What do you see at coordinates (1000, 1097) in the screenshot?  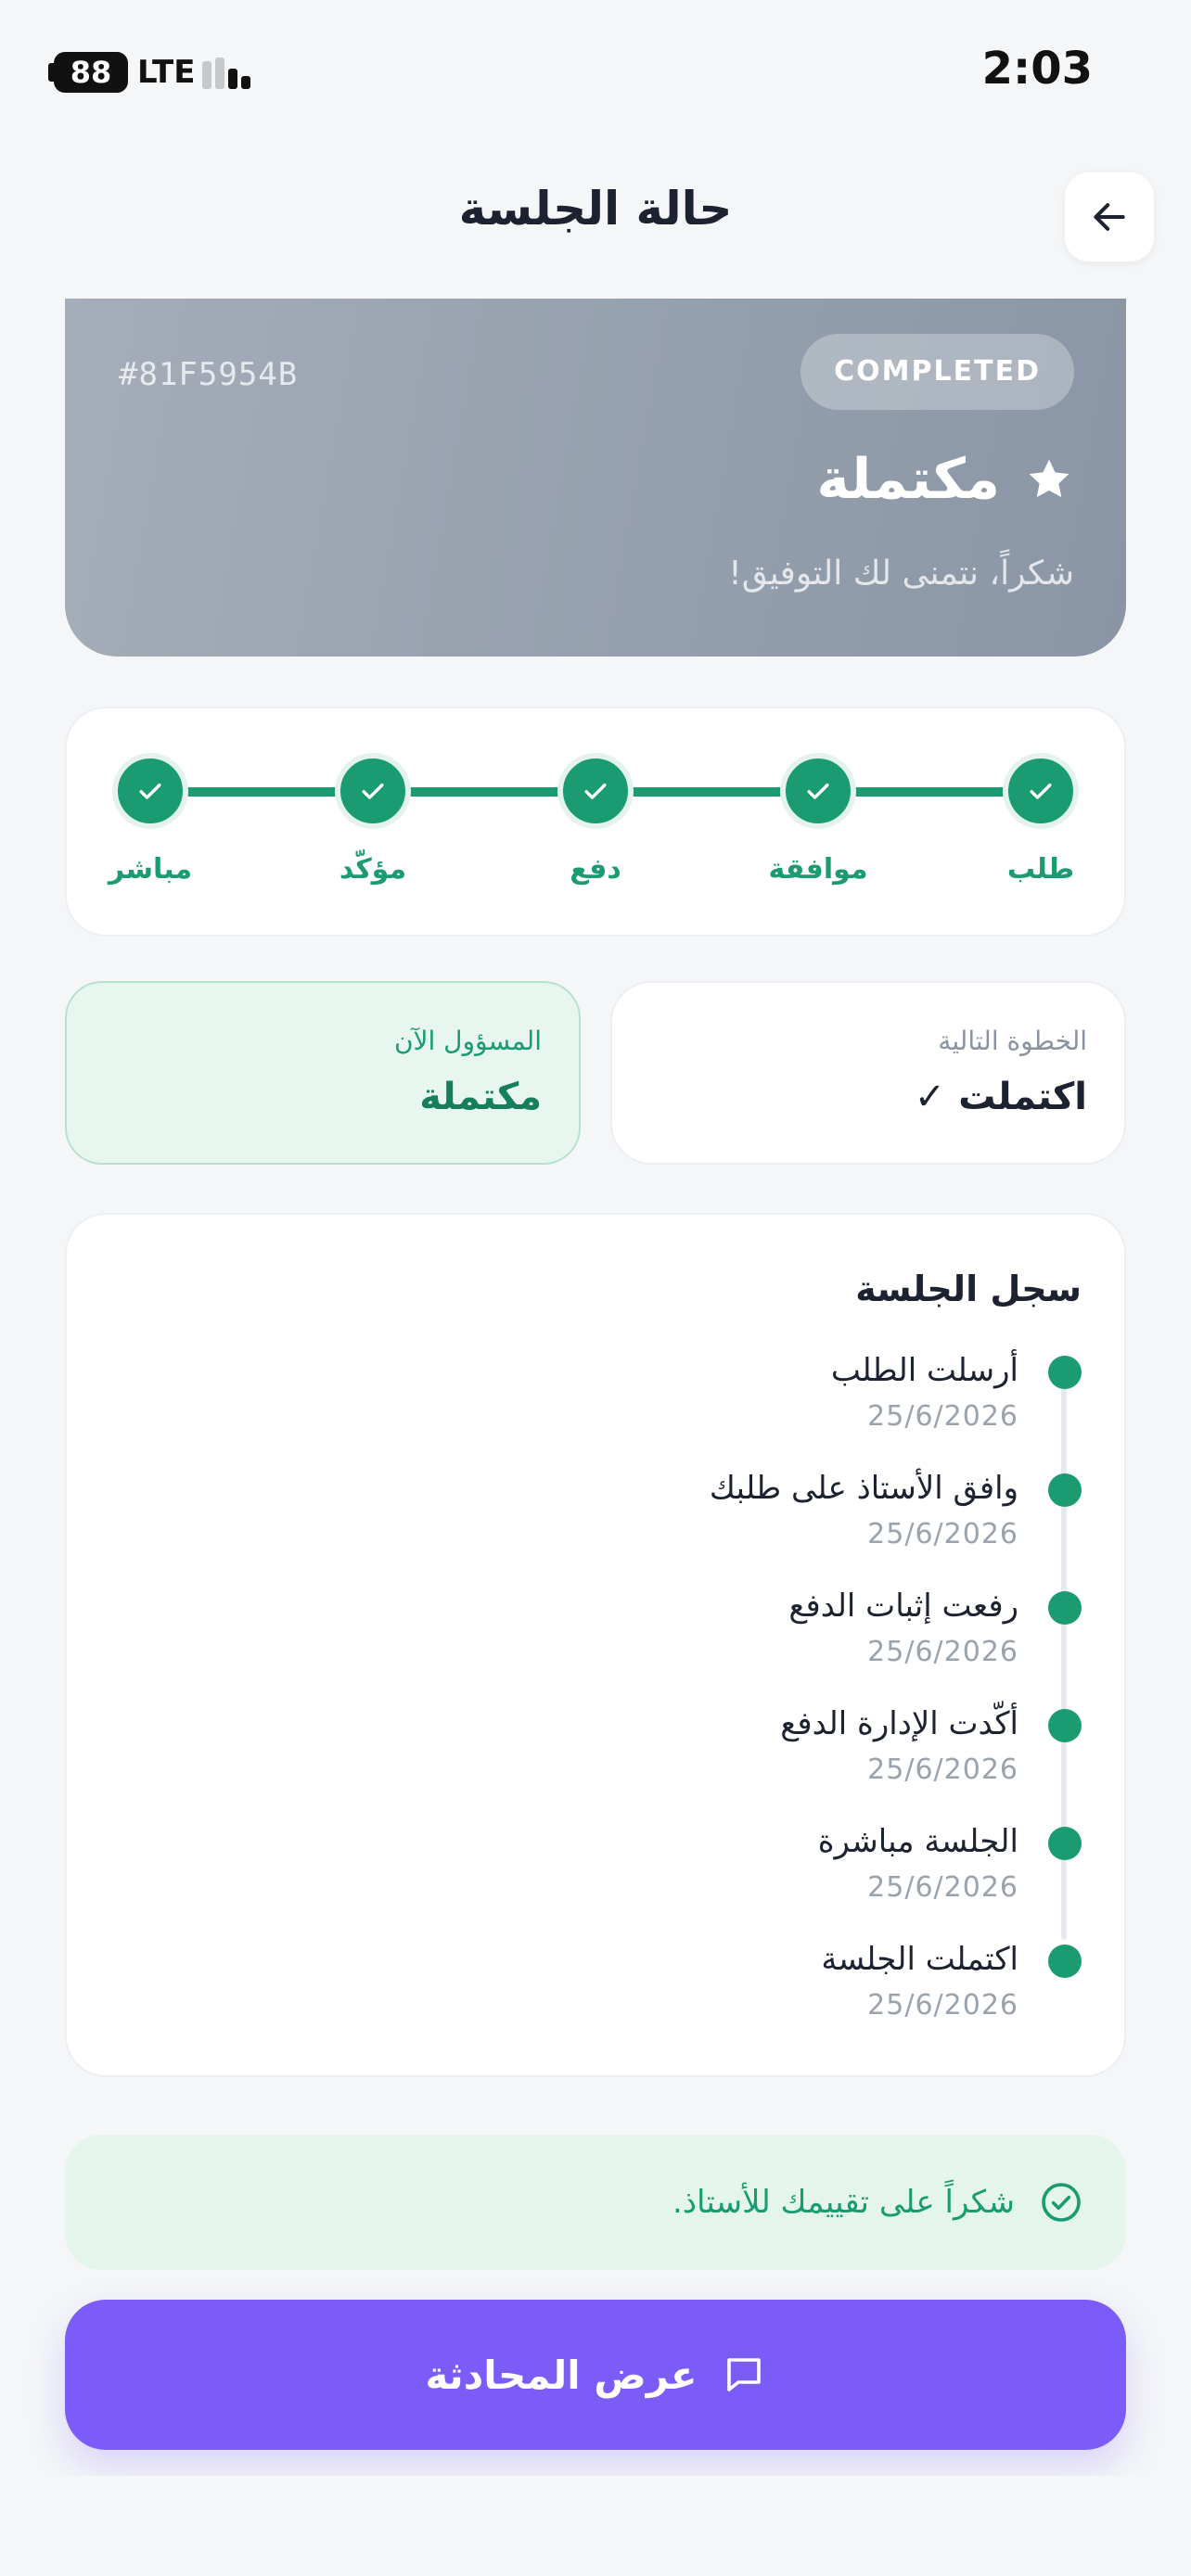 I see `next-step-value: اكتملت ✓` at bounding box center [1000, 1097].